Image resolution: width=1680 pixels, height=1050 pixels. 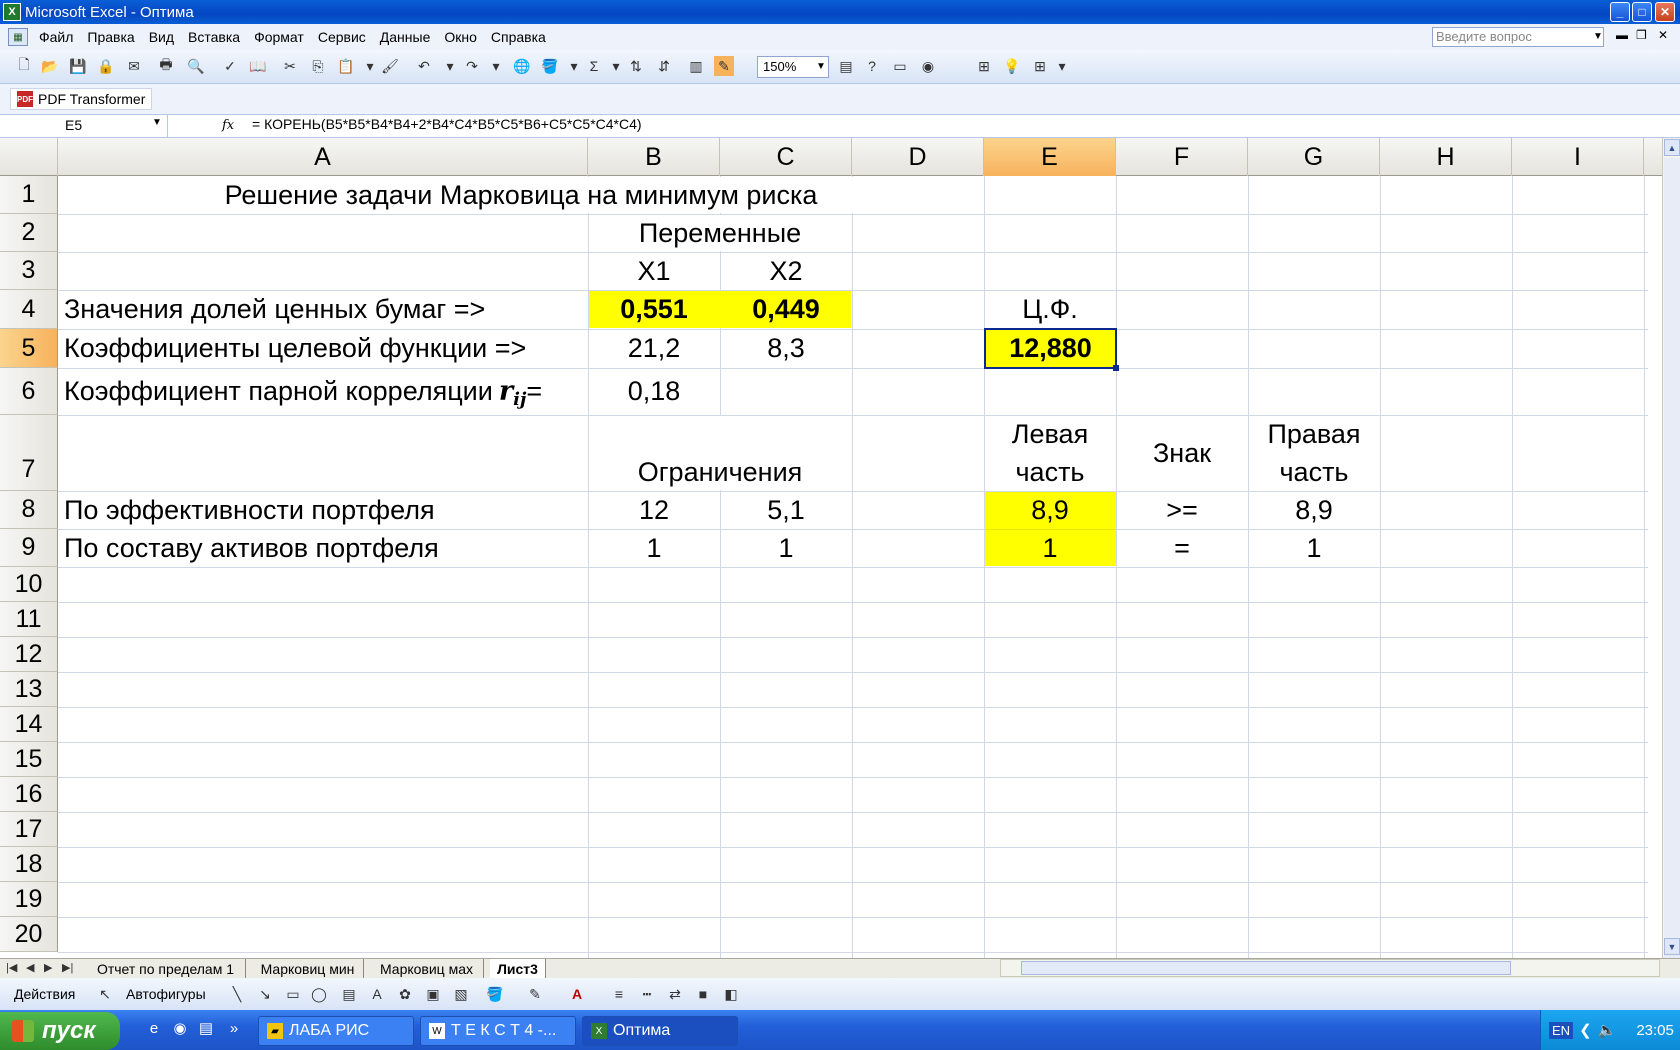 I want to click on cell-b2: Переменные, so click(x=720, y=233).